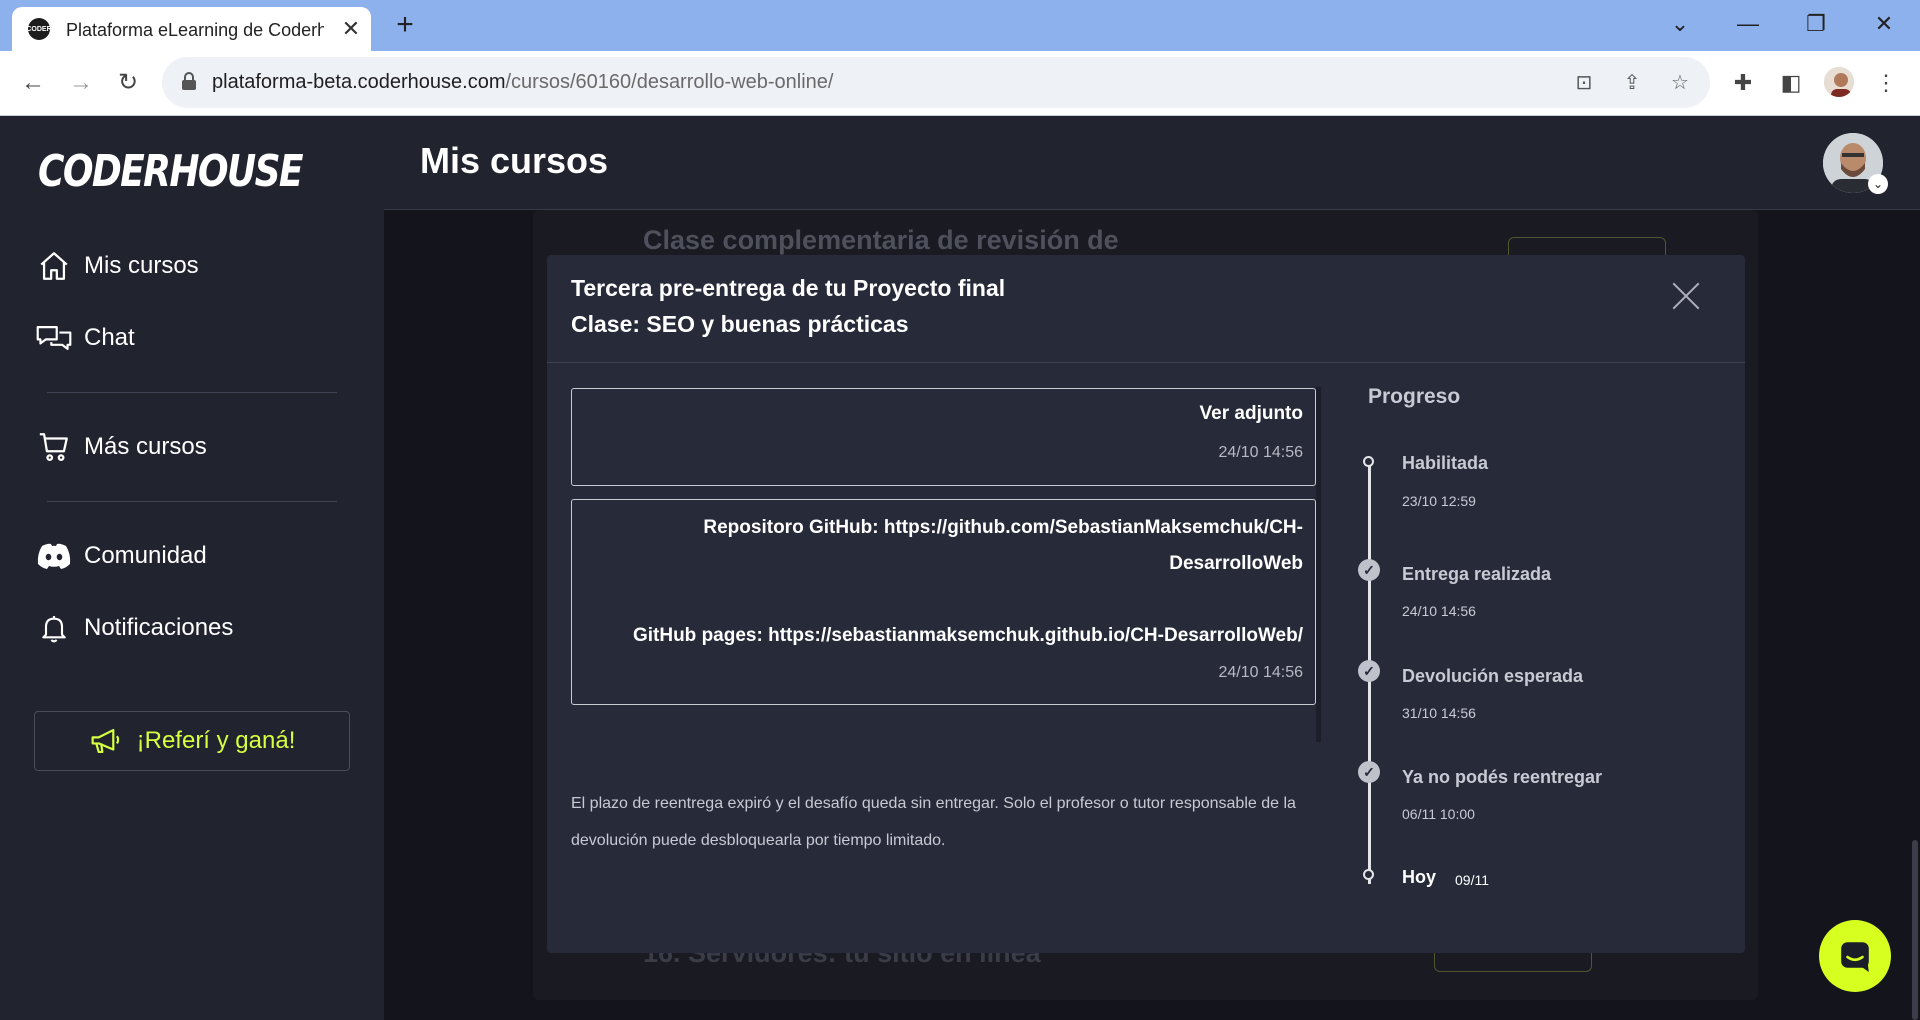 This screenshot has height=1020, width=1920. What do you see at coordinates (1680, 24) in the screenshot?
I see `tab-search-chevron-icon: ⌄` at bounding box center [1680, 24].